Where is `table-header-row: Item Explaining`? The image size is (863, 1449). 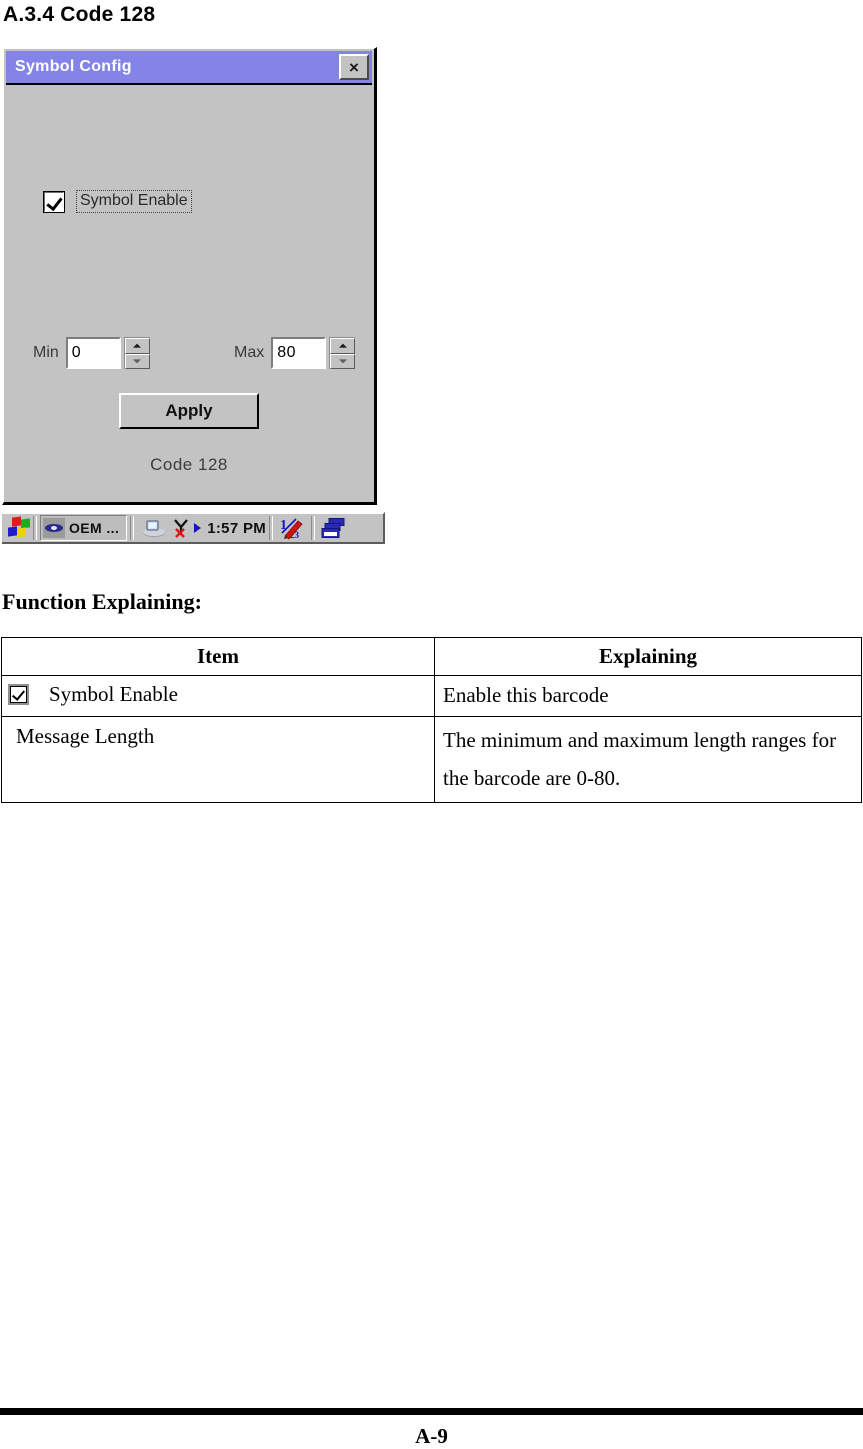
table-header-row: Item Explaining is located at coordinates (431, 656).